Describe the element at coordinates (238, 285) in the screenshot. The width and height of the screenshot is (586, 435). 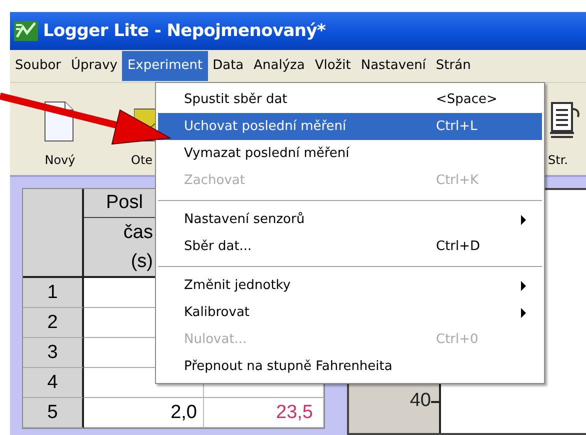
I see `menu-item-label: Změnit jednotky` at that location.